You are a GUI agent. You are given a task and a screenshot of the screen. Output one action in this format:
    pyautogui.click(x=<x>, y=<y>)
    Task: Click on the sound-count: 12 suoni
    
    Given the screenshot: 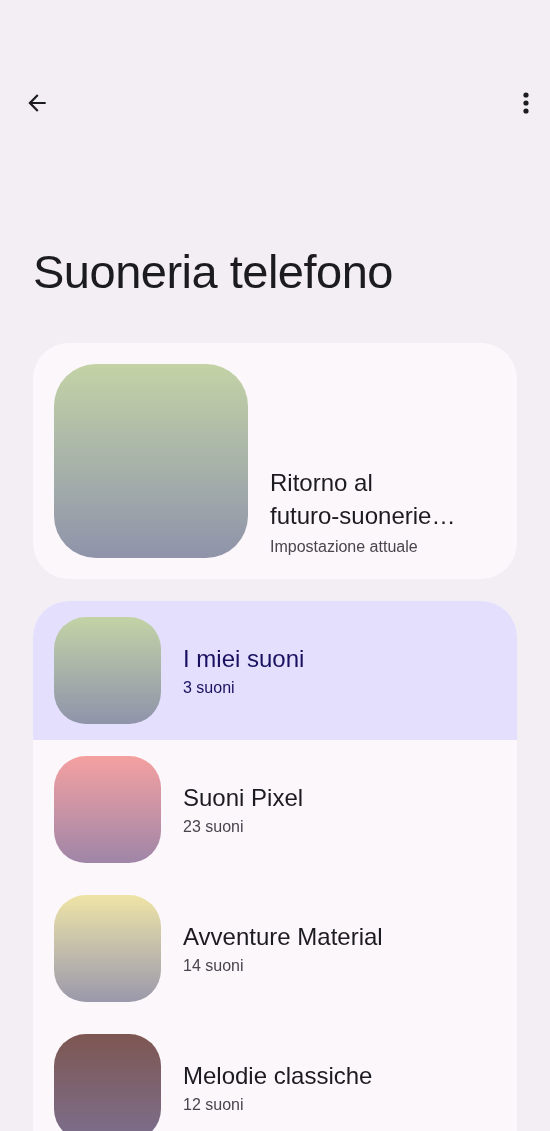 What is the action you would take?
    pyautogui.click(x=214, y=1104)
    